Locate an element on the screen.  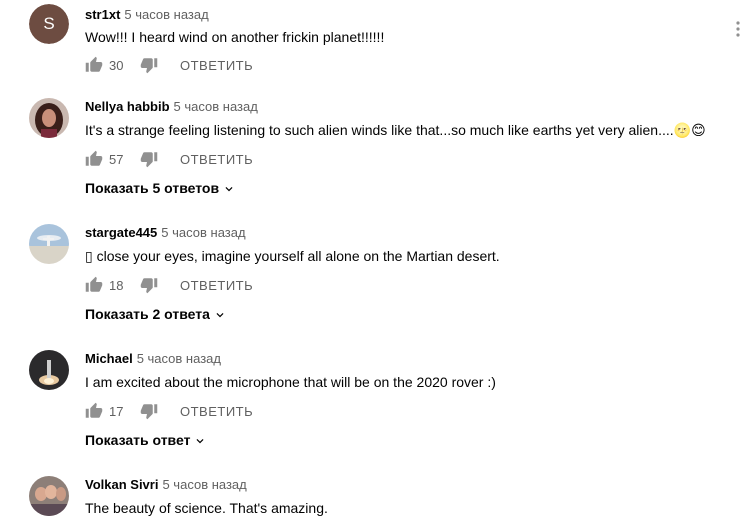
like-count: 17 is located at coordinates (116, 411).